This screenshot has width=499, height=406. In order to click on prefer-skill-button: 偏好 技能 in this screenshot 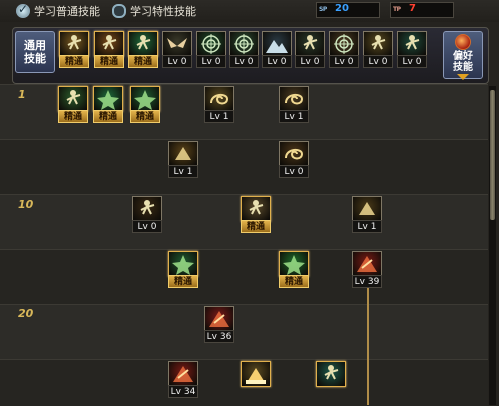, I will do `click(463, 55)`.